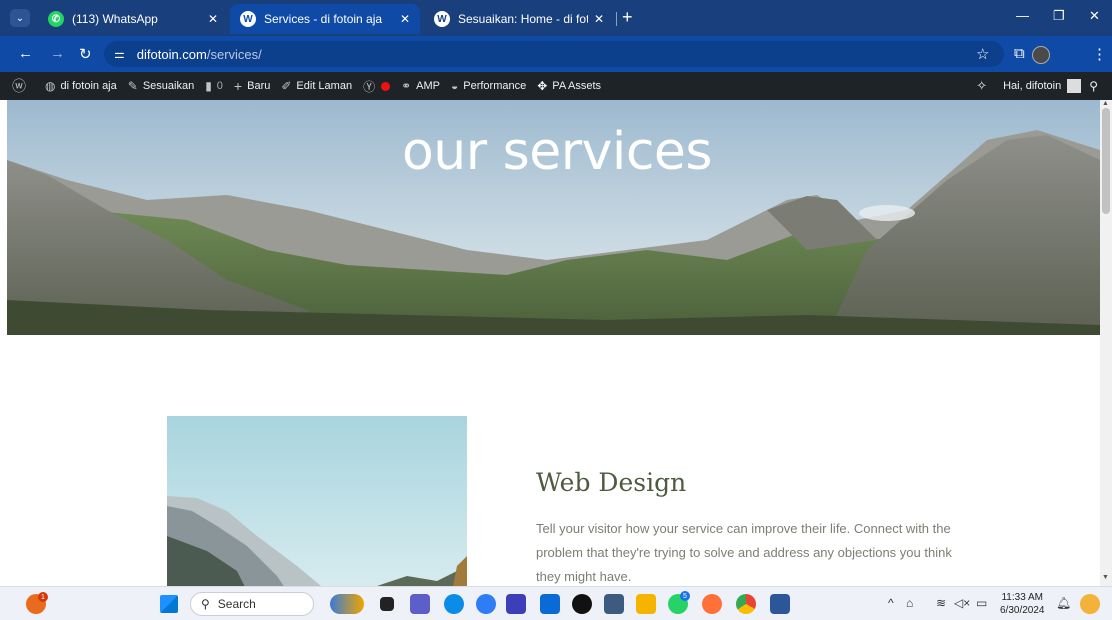  I want to click on link-icon: ⚭, so click(406, 86).